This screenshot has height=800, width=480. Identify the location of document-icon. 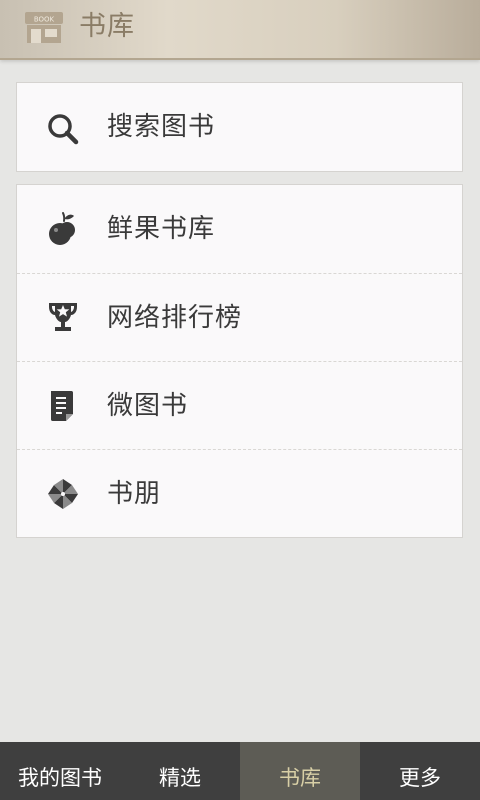
(62, 406).